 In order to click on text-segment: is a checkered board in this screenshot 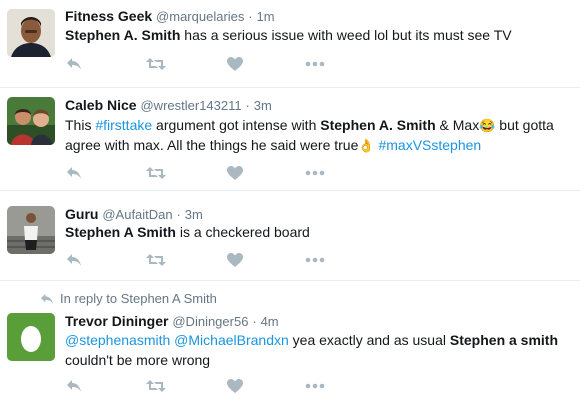, I will do `click(242, 232)`.